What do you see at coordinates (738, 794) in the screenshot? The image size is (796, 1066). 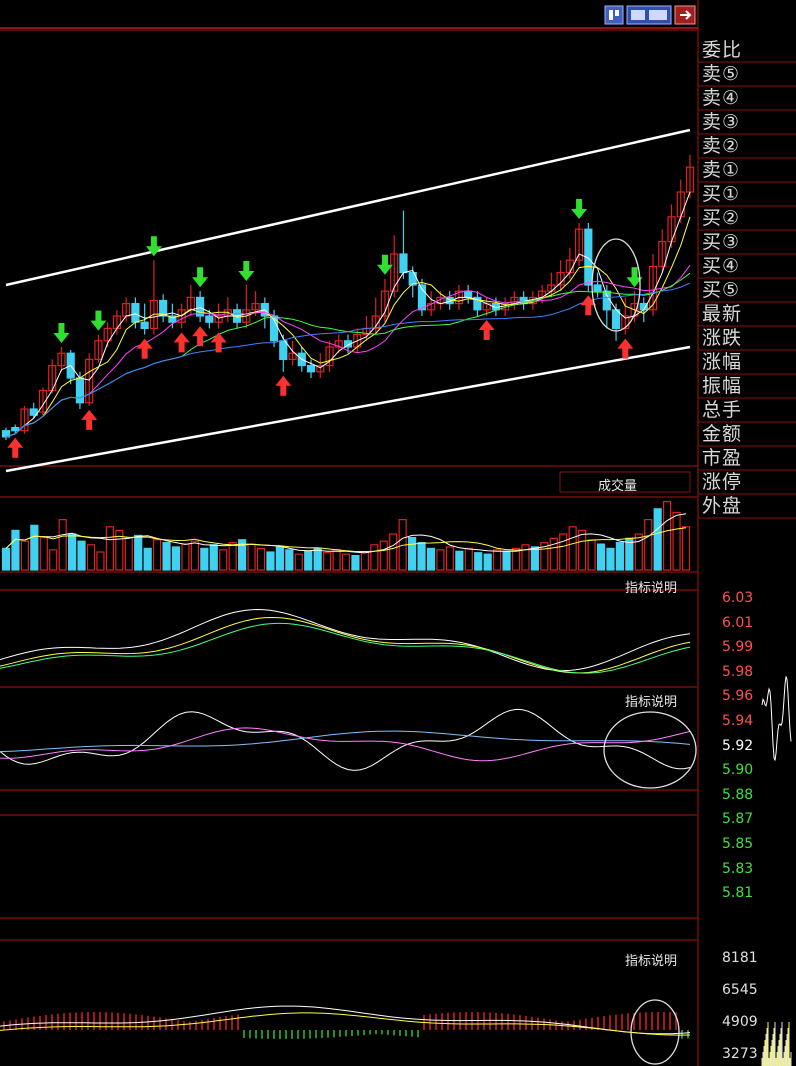 I see `price-tick-label: 5.88` at bounding box center [738, 794].